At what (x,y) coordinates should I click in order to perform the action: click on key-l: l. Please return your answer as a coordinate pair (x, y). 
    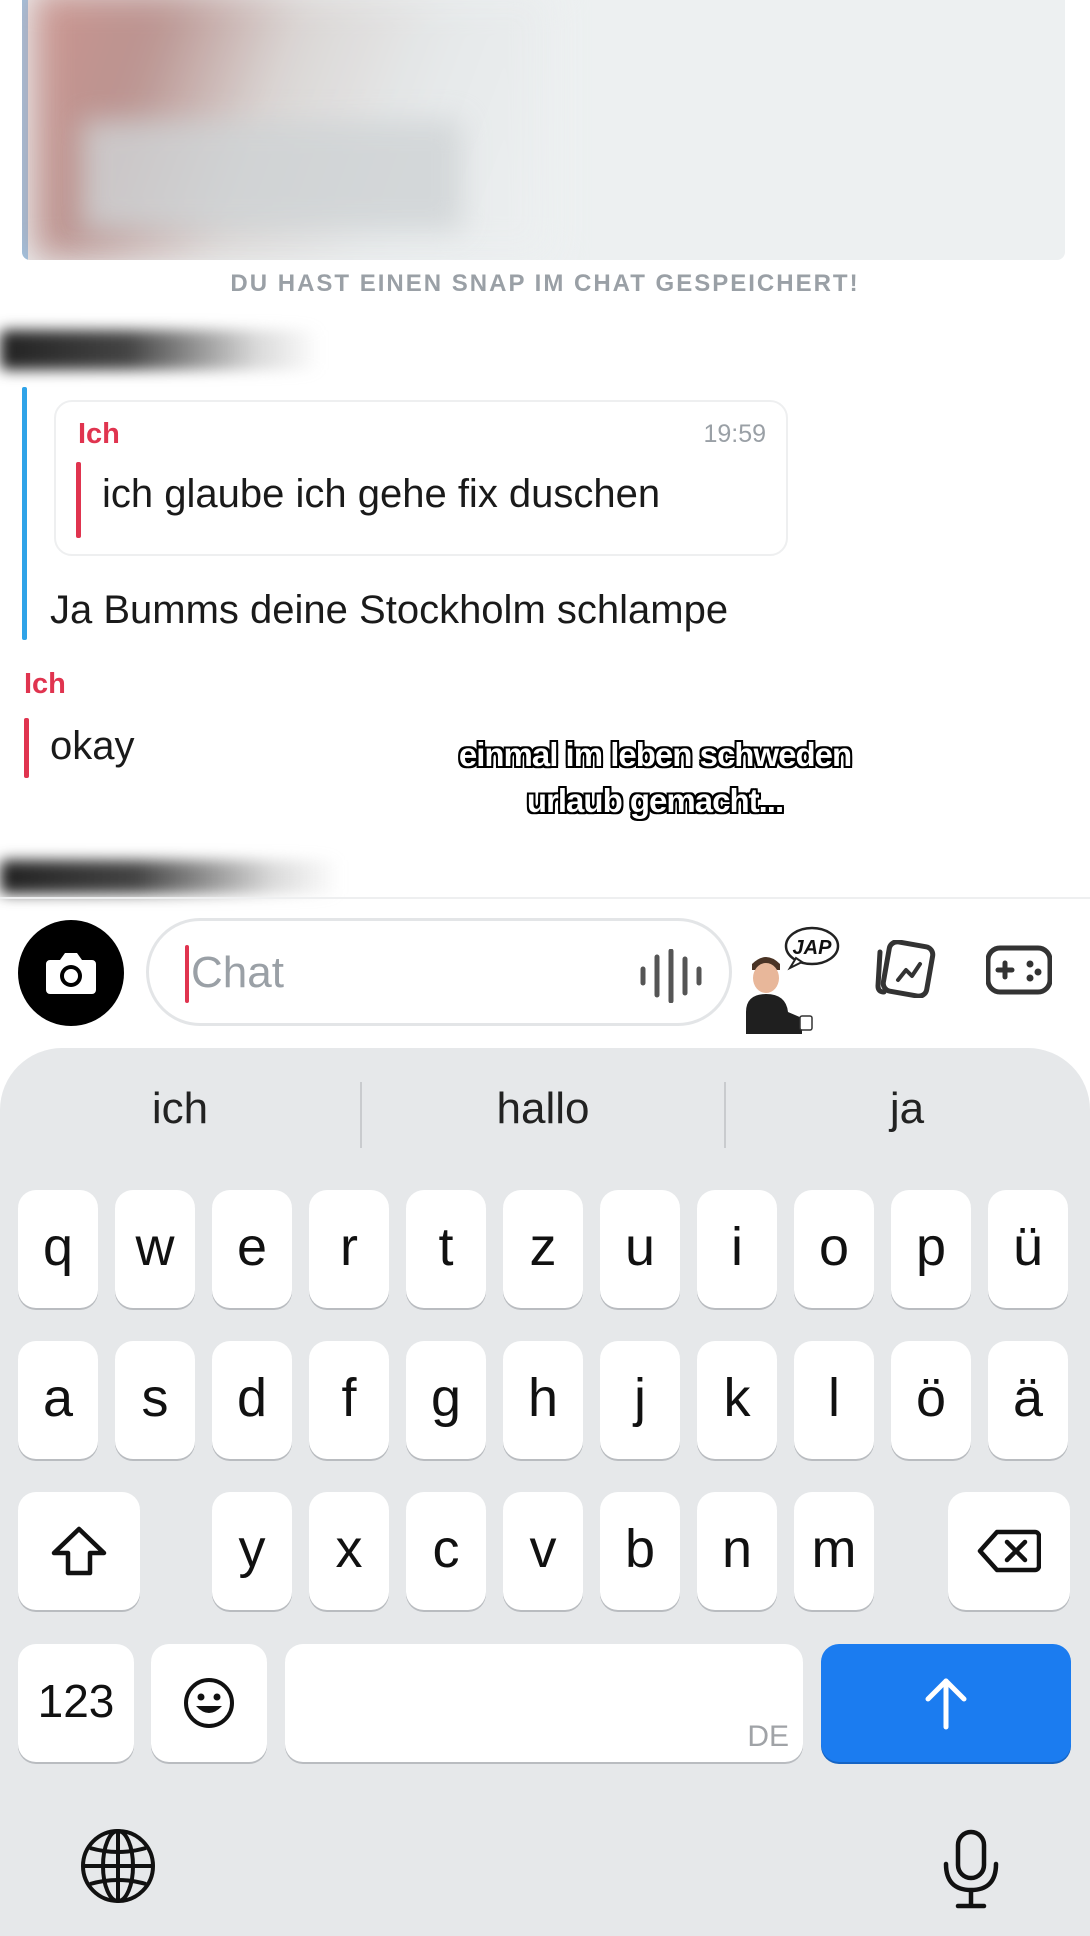
    Looking at the image, I should click on (834, 1400).